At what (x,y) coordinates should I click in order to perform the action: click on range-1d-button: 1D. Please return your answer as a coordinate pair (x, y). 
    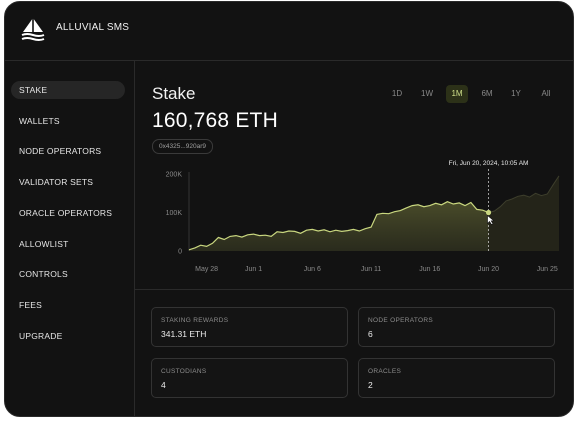
    Looking at the image, I should click on (397, 94).